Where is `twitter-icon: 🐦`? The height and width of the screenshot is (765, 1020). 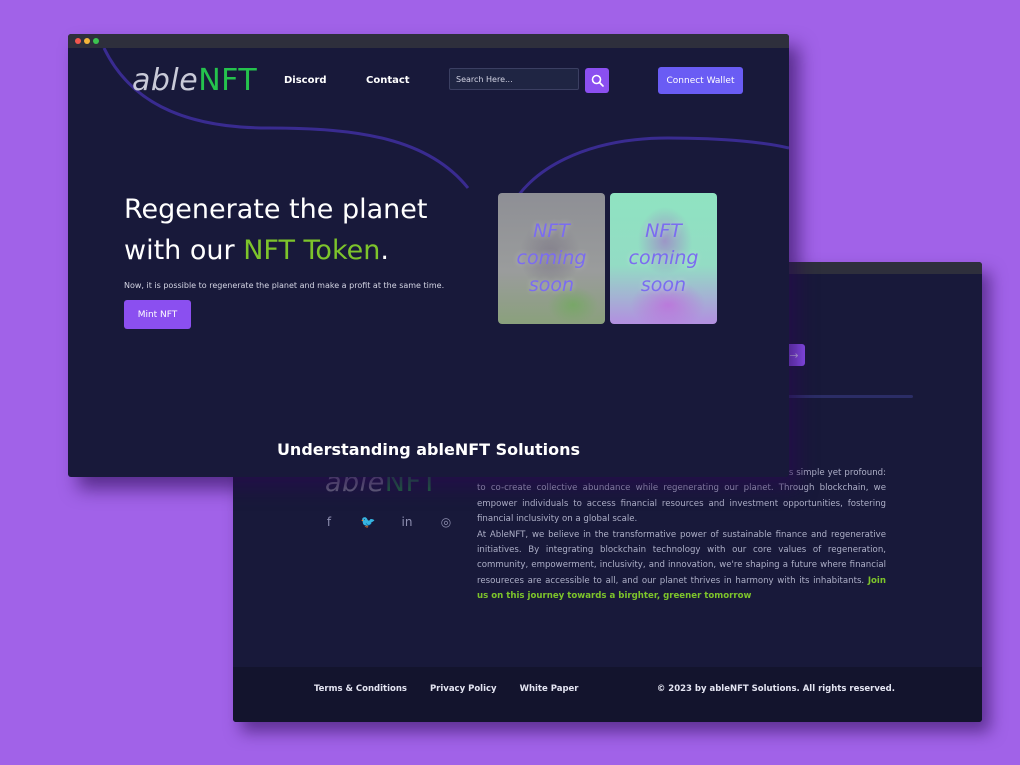 twitter-icon: 🐦 is located at coordinates (368, 522).